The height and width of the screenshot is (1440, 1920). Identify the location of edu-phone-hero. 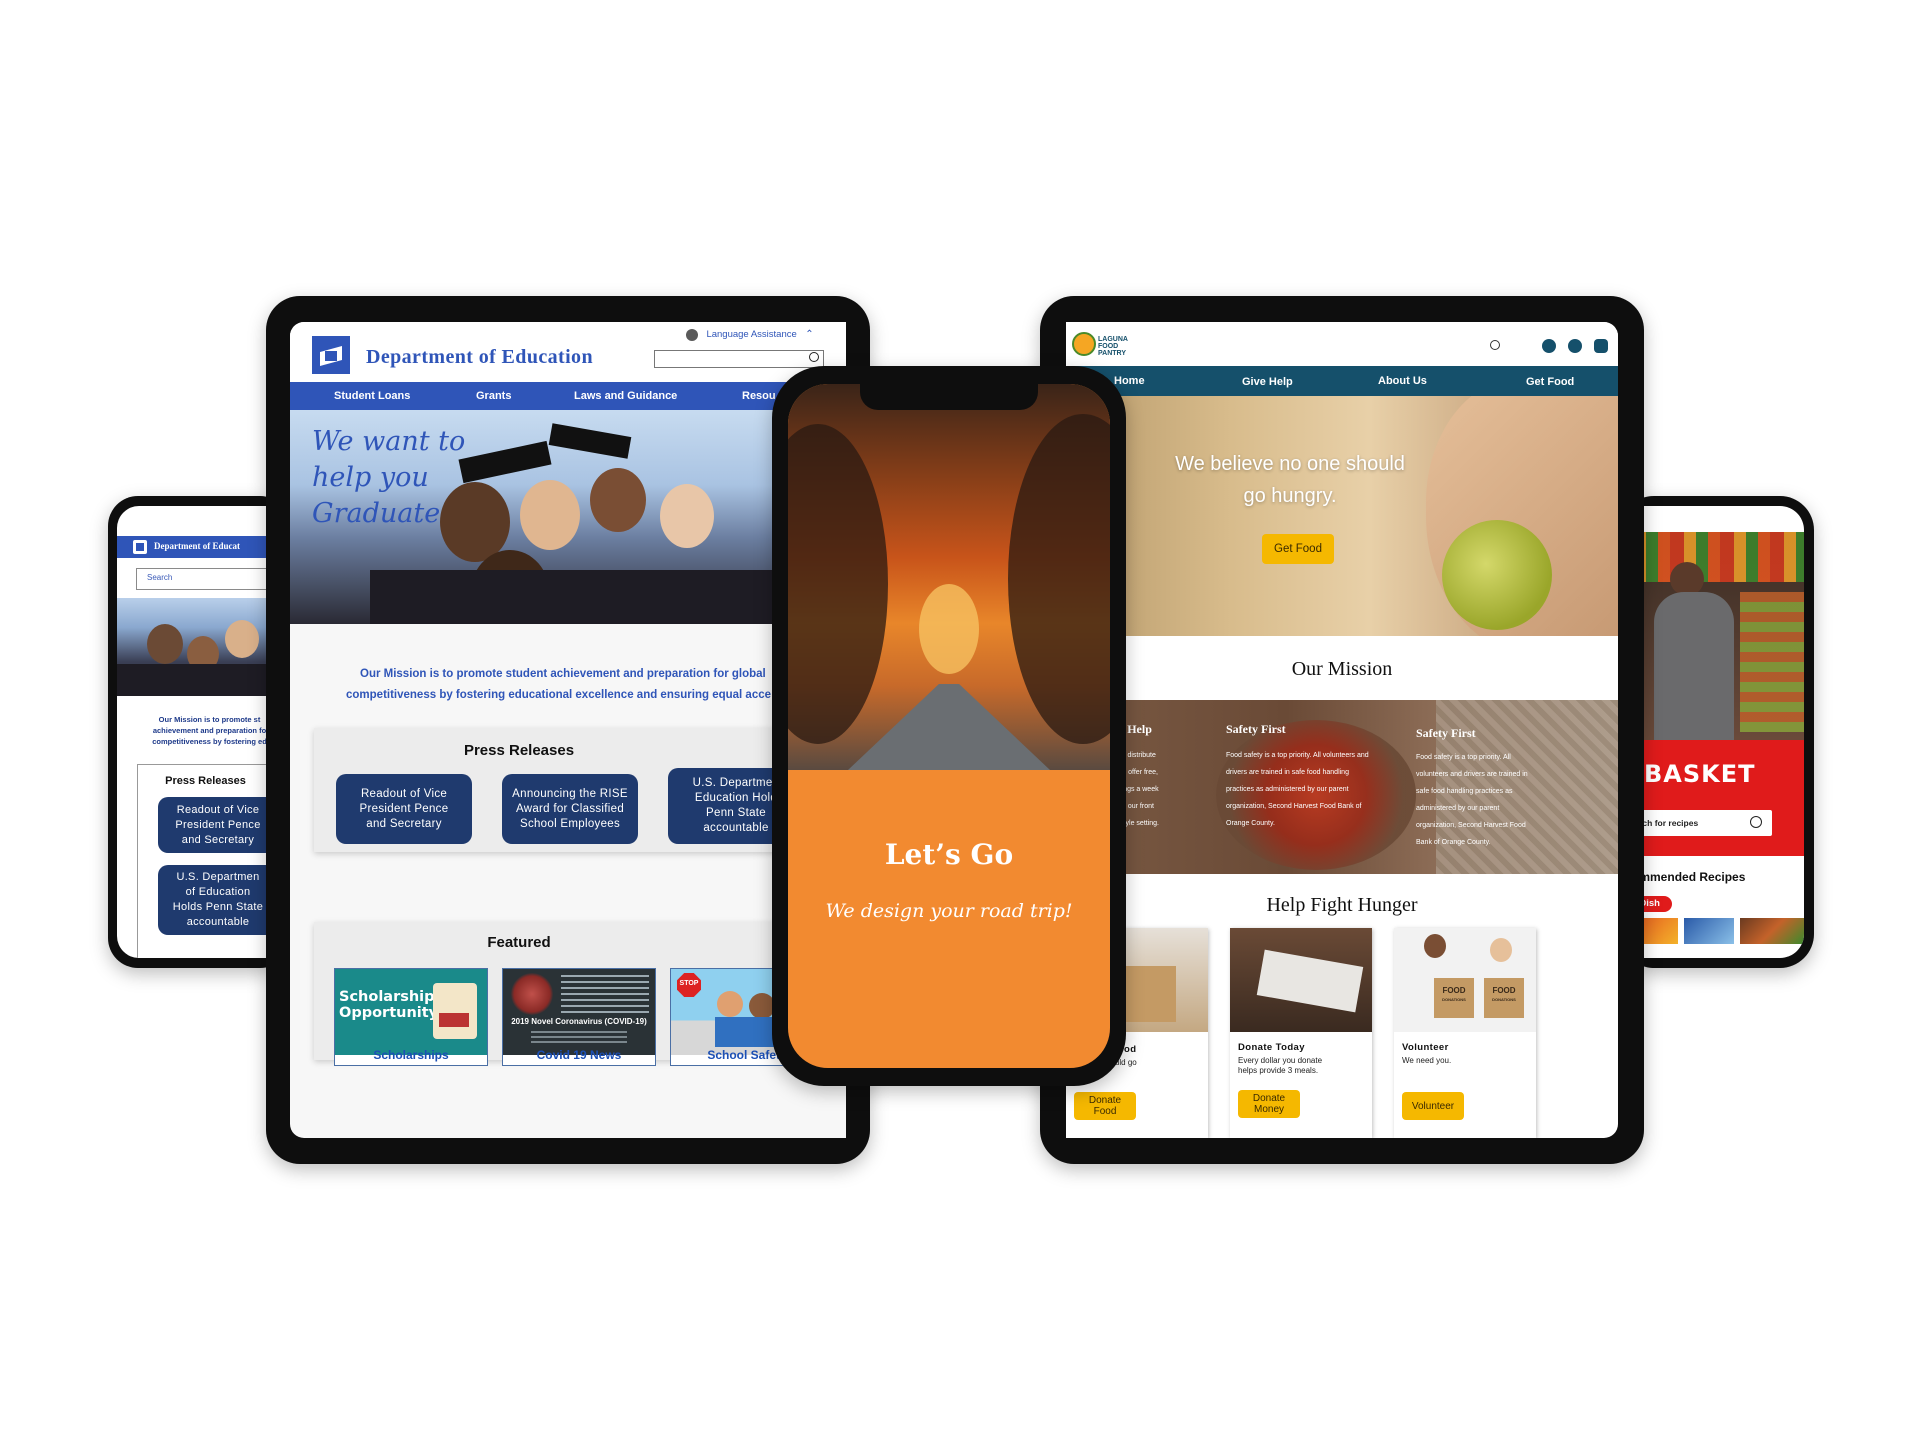
(203, 647).